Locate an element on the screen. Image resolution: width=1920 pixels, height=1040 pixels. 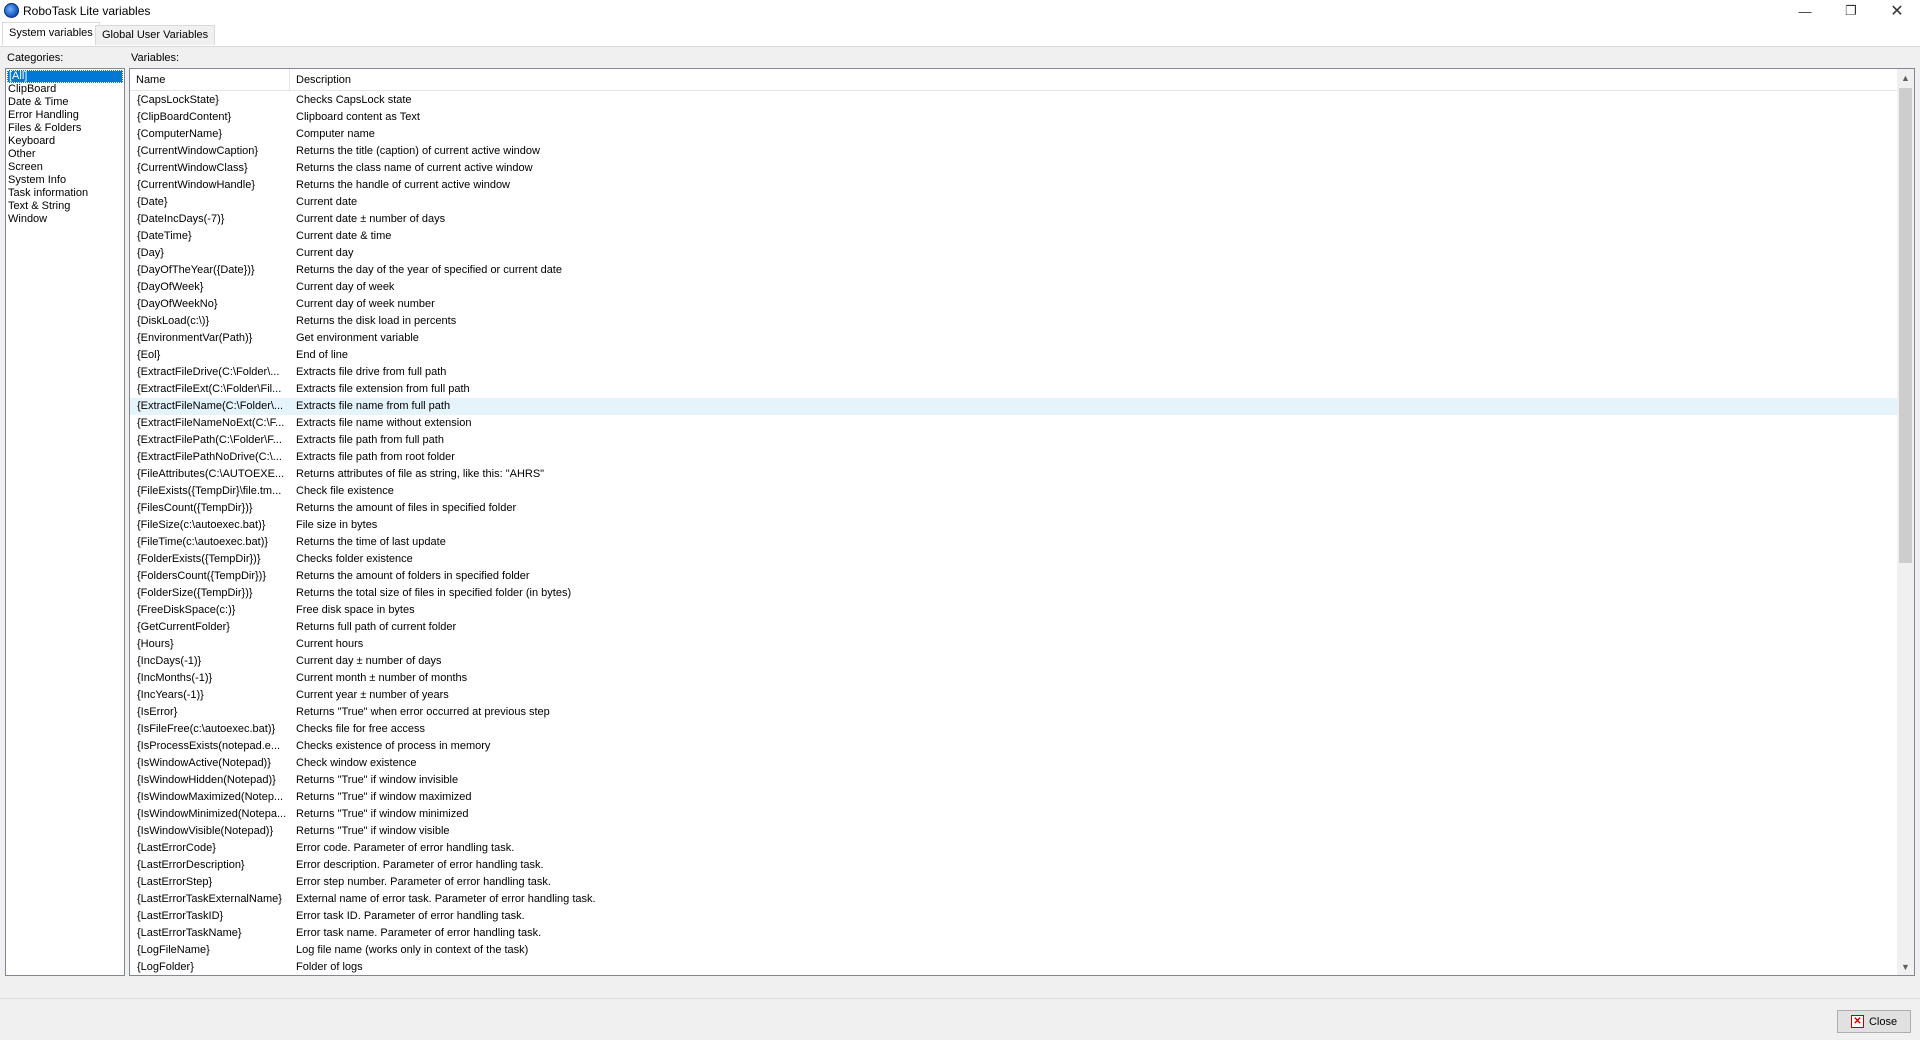
variable-row: {Hours} Current hours is located at coordinates (1014, 644).